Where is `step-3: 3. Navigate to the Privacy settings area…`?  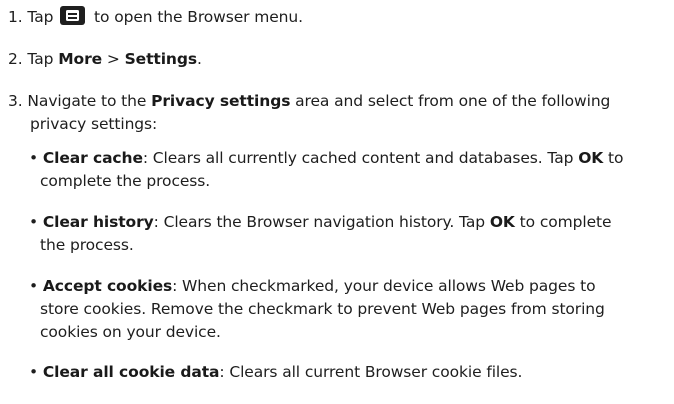
step-3: 3. Navigate to the Privacy settings area… is located at coordinates (337, 113).